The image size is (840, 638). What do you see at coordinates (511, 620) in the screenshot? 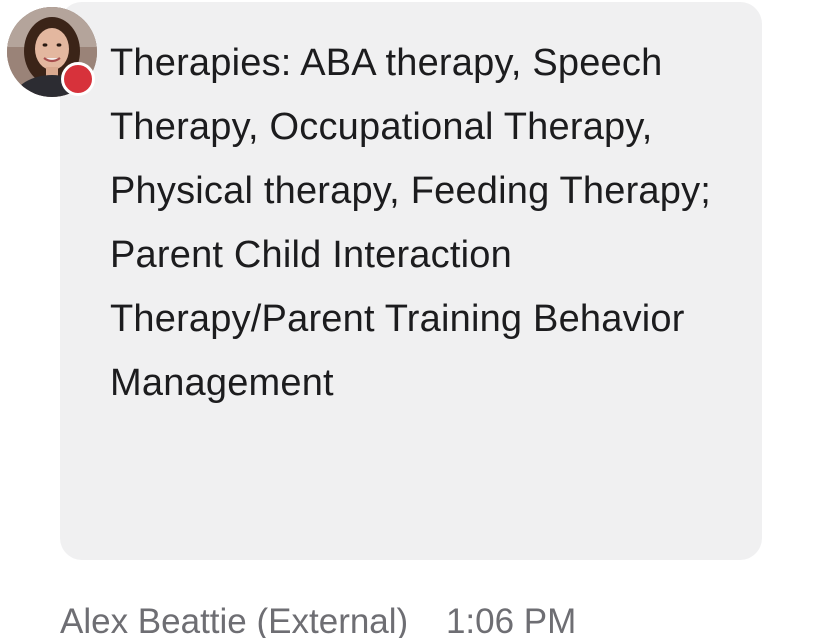
I see `message-timestamp: 1:06 PM` at bounding box center [511, 620].